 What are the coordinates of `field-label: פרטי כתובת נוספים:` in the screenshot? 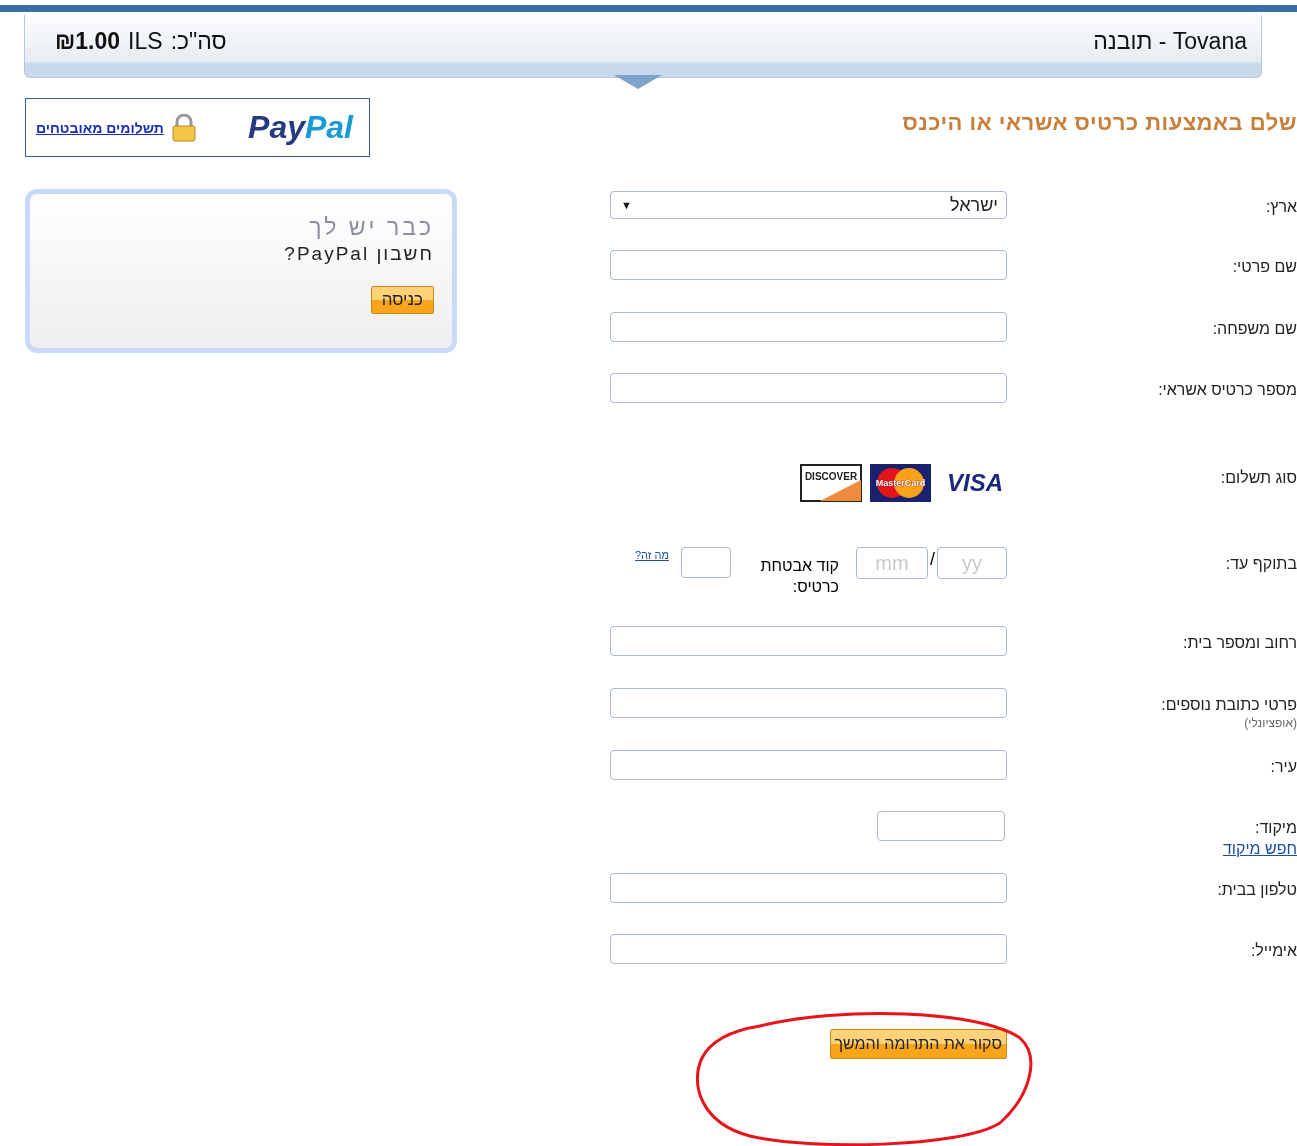 It's located at (1229, 705).